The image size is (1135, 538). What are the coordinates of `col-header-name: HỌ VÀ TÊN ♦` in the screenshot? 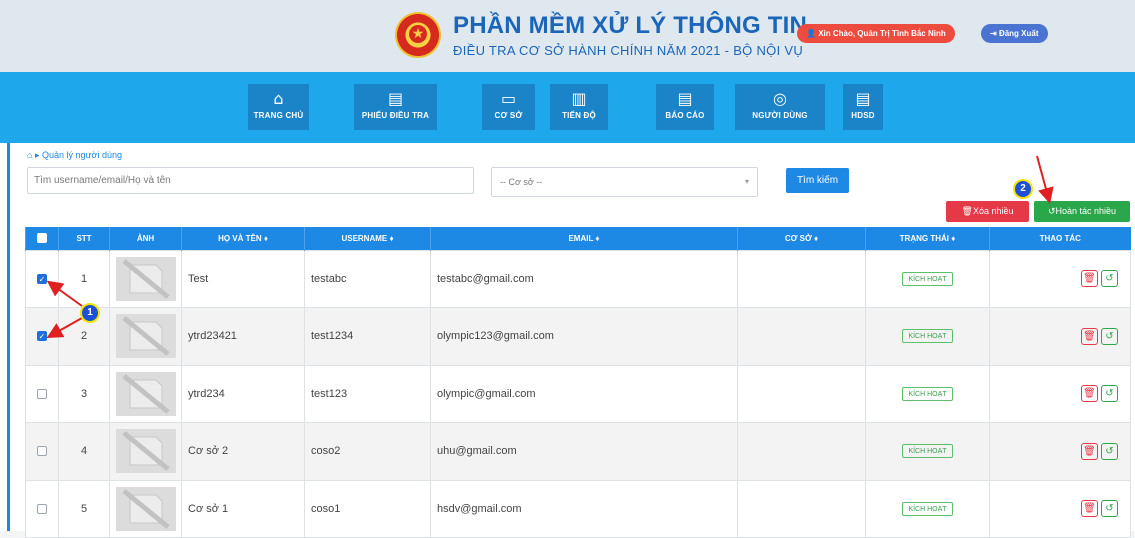 It's located at (243, 238).